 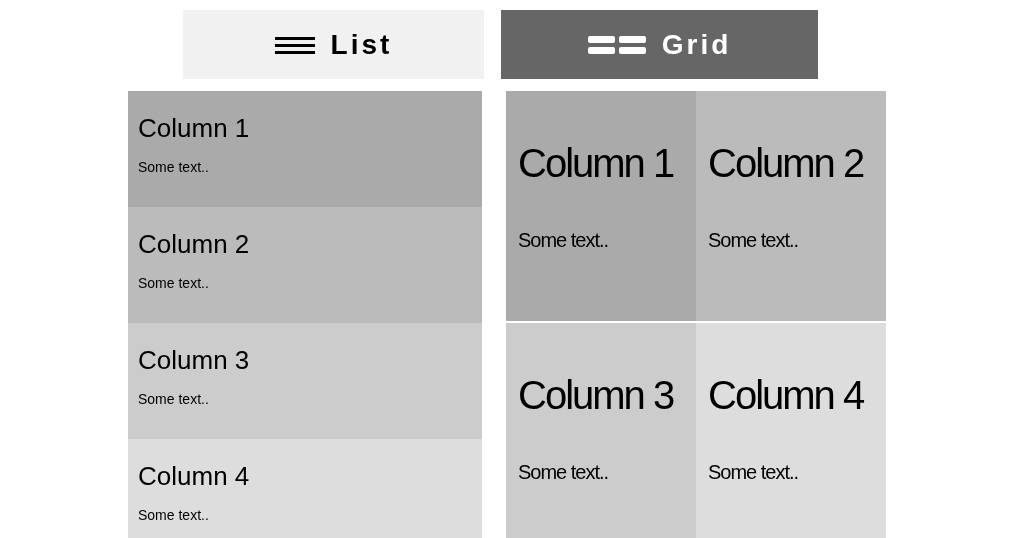 I want to click on list-view-button: List, so click(x=333, y=44).